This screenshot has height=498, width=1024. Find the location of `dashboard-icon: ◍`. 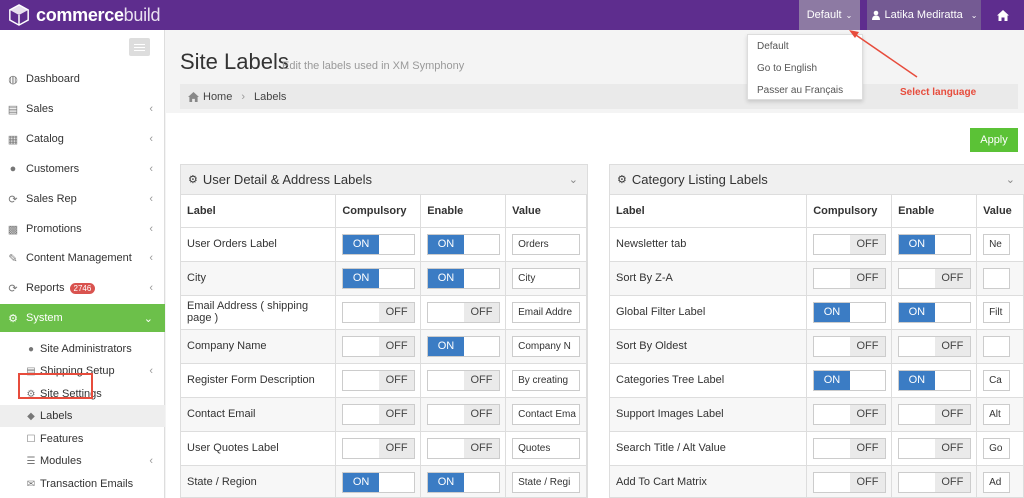

dashboard-icon: ◍ is located at coordinates (13, 79).